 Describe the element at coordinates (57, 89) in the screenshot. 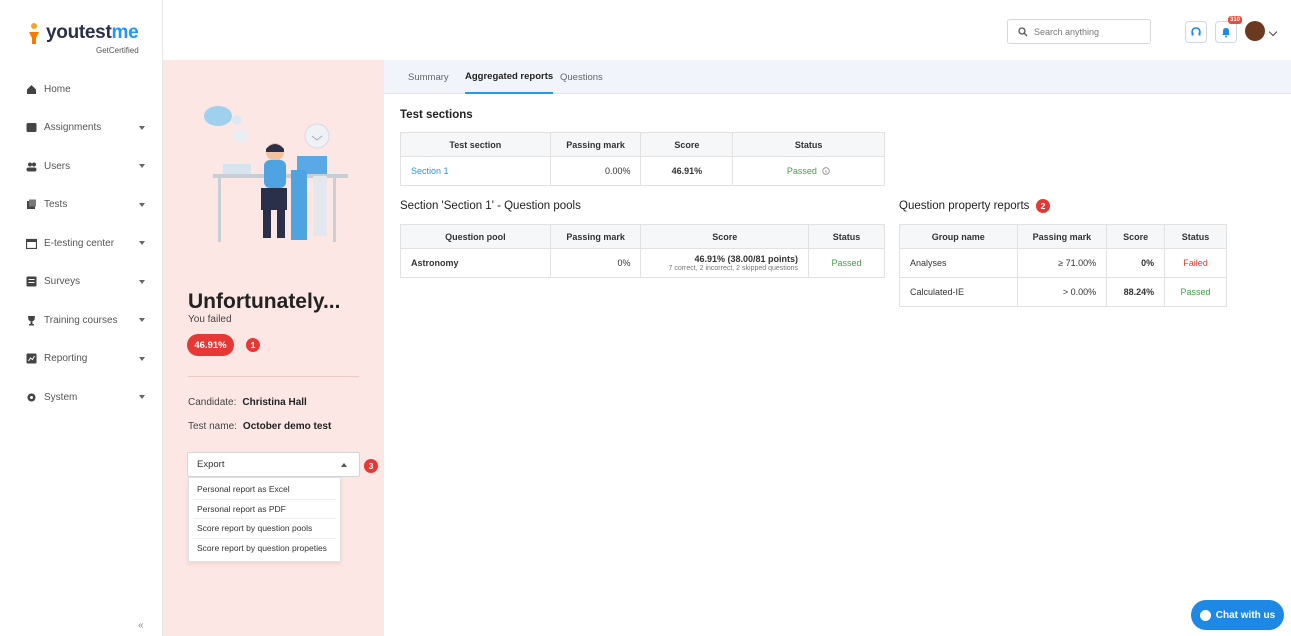

I see `sidebar-item-label: Home` at that location.